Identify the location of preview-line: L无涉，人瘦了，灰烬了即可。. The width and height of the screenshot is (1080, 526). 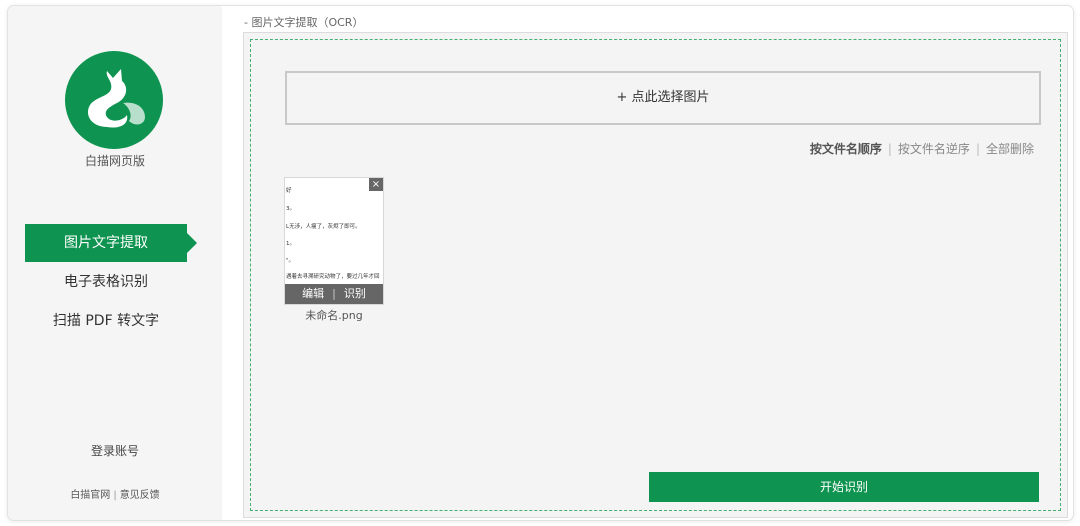
(323, 227).